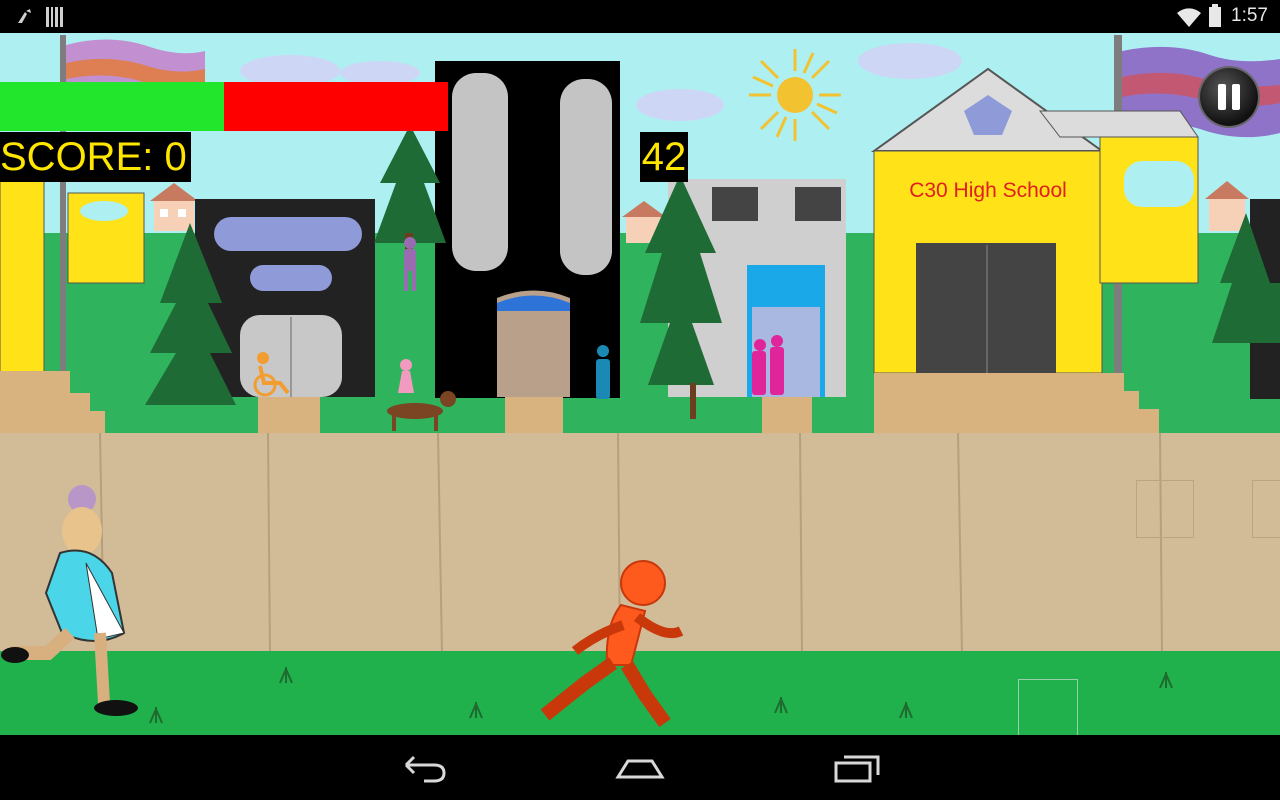 This screenshot has width=1280, height=800. I want to click on health-bar, so click(224, 106).